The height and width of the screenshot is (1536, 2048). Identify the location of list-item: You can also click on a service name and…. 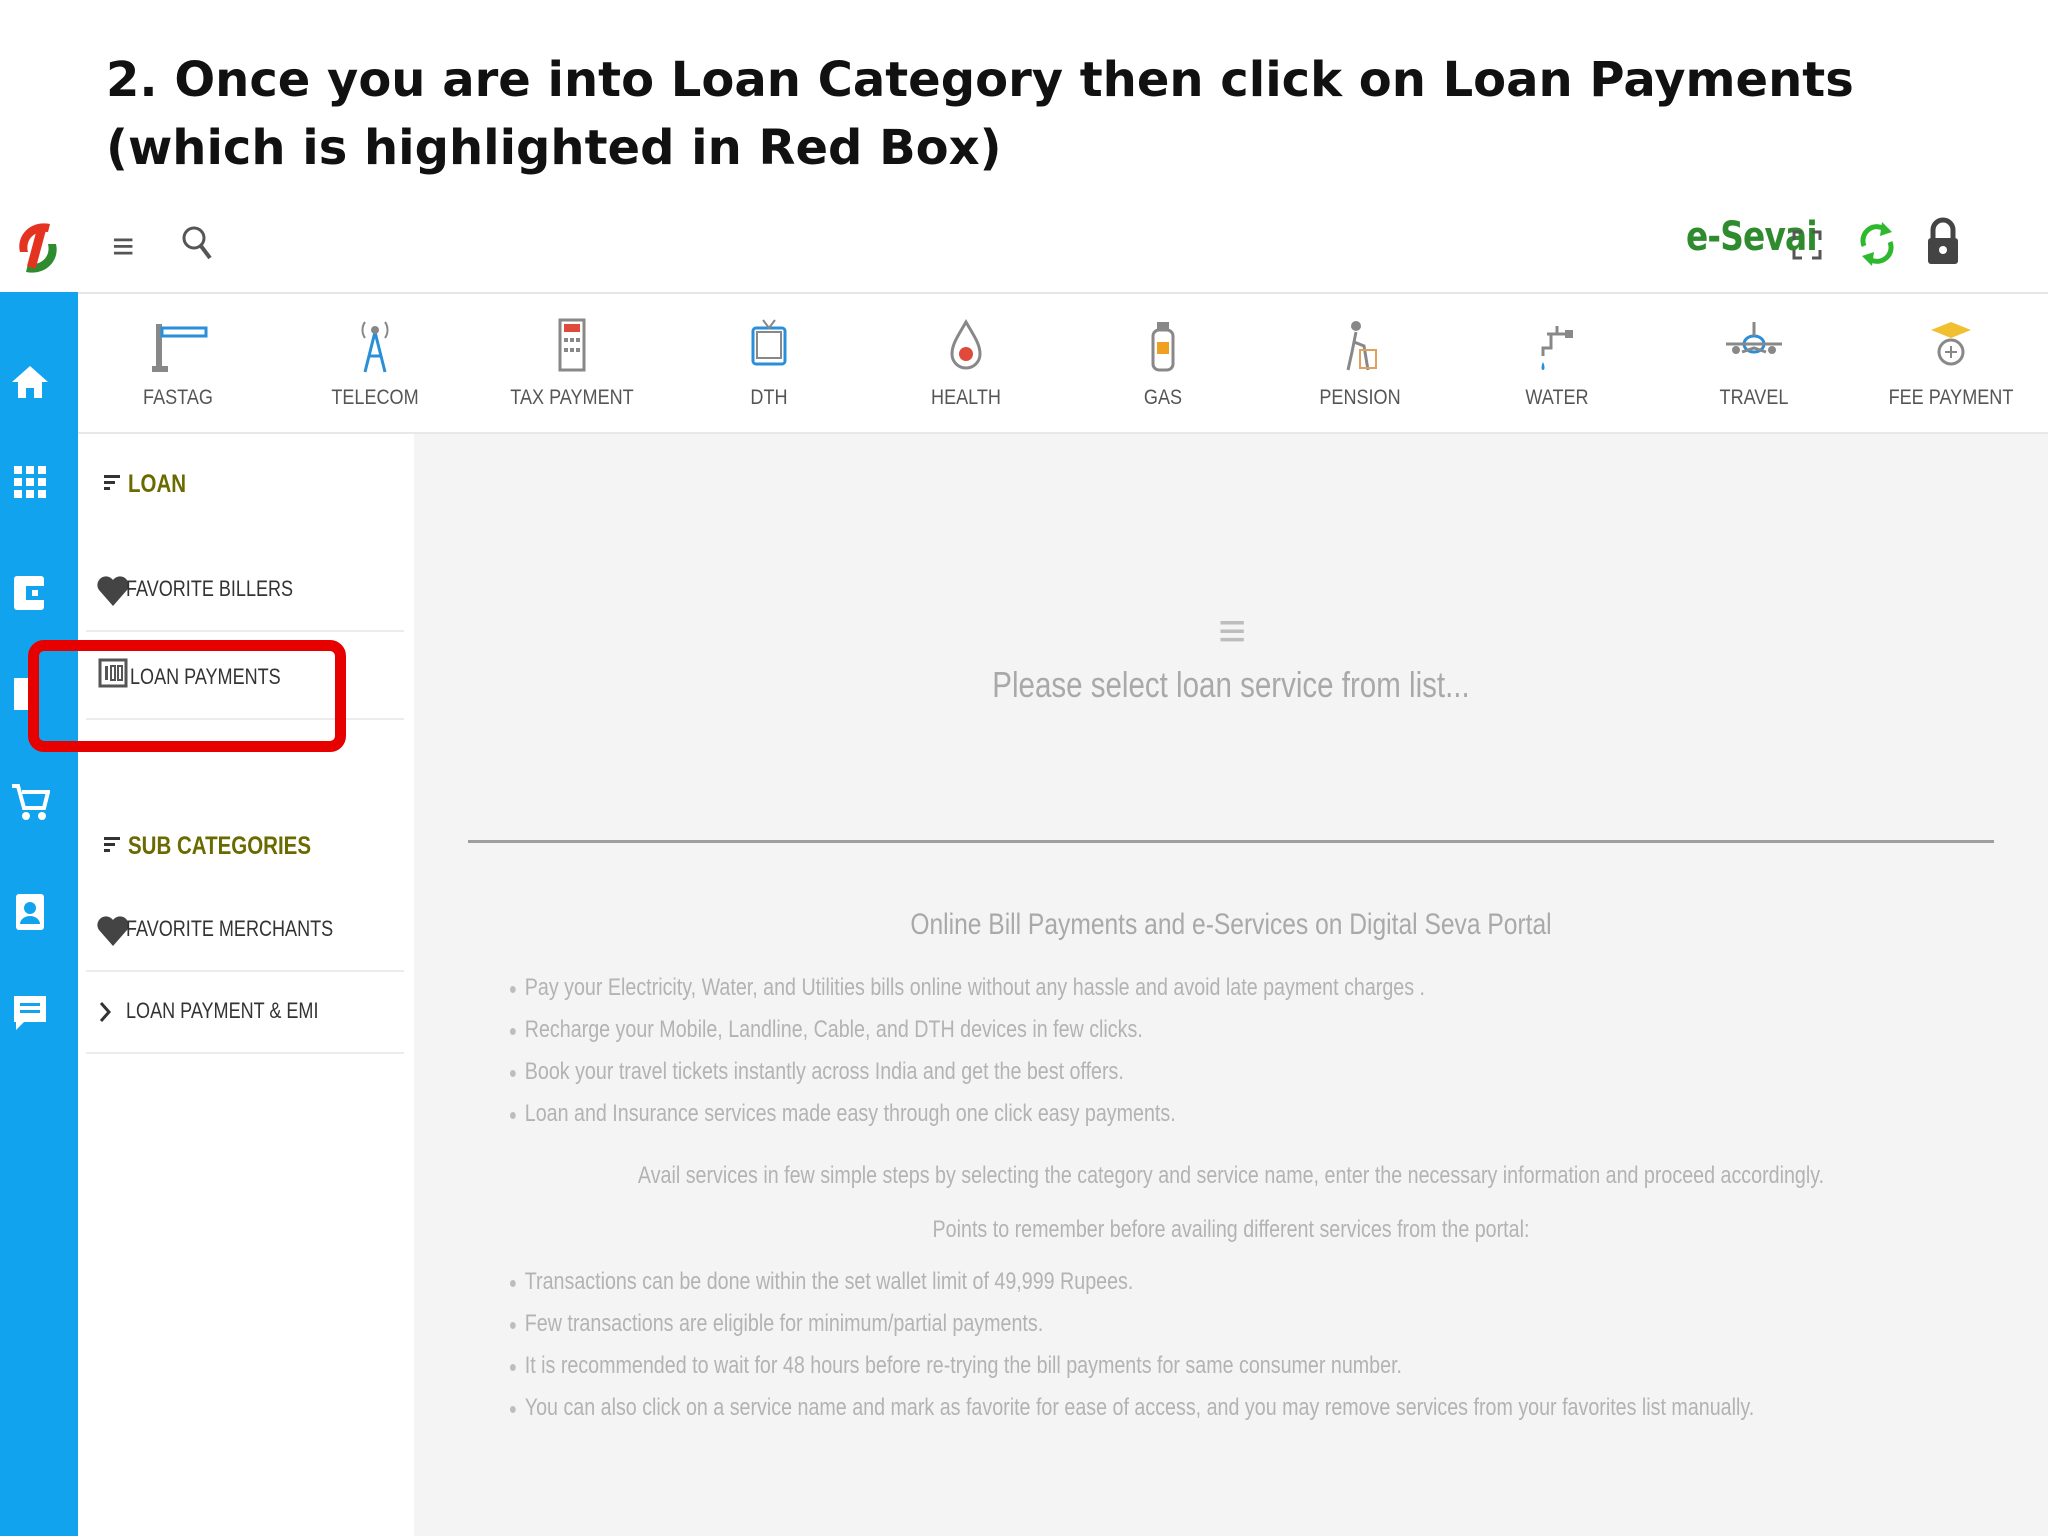
(1132, 1415).